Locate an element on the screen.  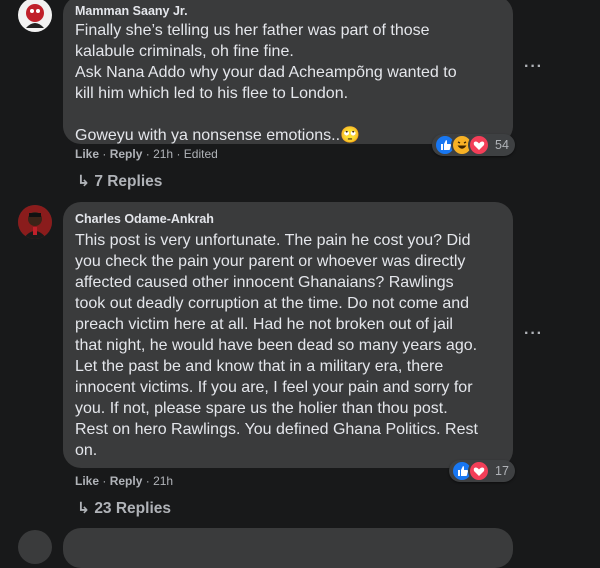
edited-label: Edited is located at coordinates (201, 154).